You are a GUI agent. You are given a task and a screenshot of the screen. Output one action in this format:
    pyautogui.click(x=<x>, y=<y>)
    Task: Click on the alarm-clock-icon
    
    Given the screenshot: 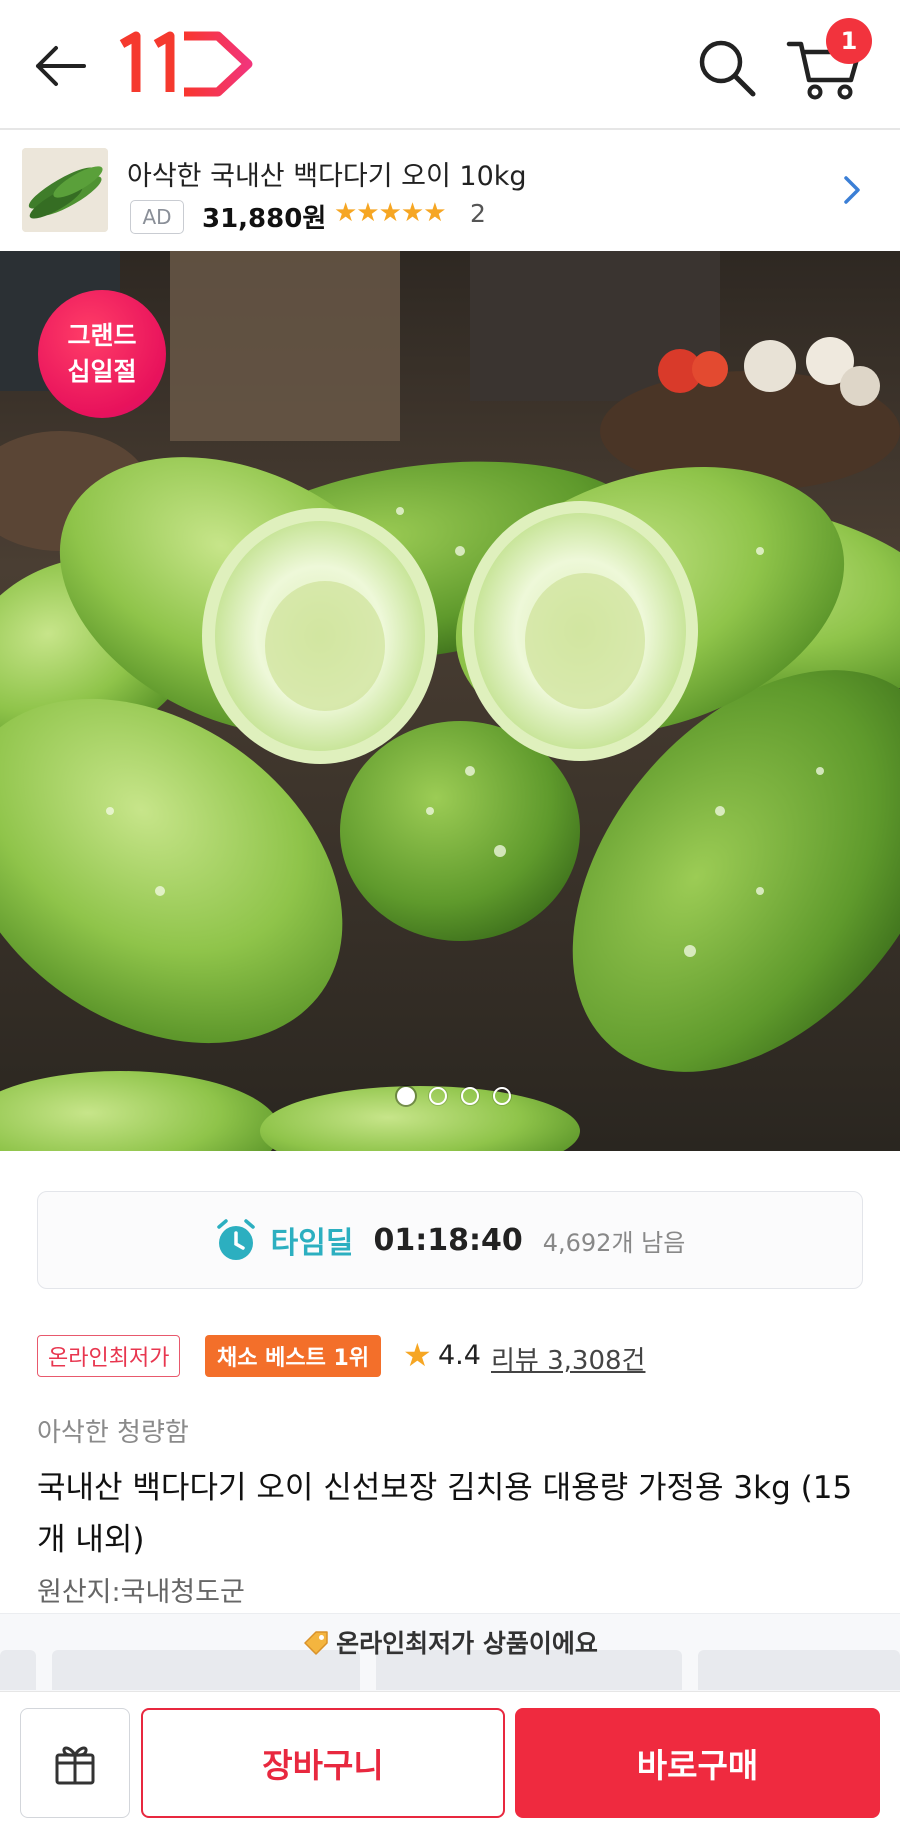 What is the action you would take?
    pyautogui.click(x=235, y=1239)
    